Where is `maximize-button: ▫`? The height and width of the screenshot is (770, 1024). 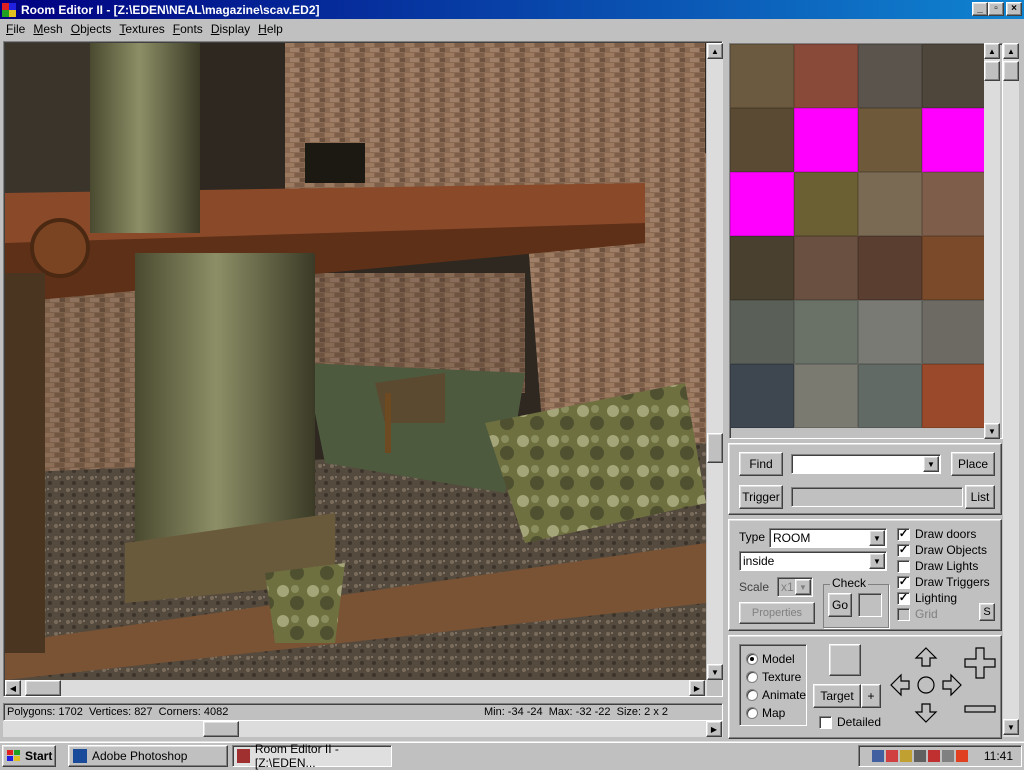
maximize-button: ▫ is located at coordinates (996, 9).